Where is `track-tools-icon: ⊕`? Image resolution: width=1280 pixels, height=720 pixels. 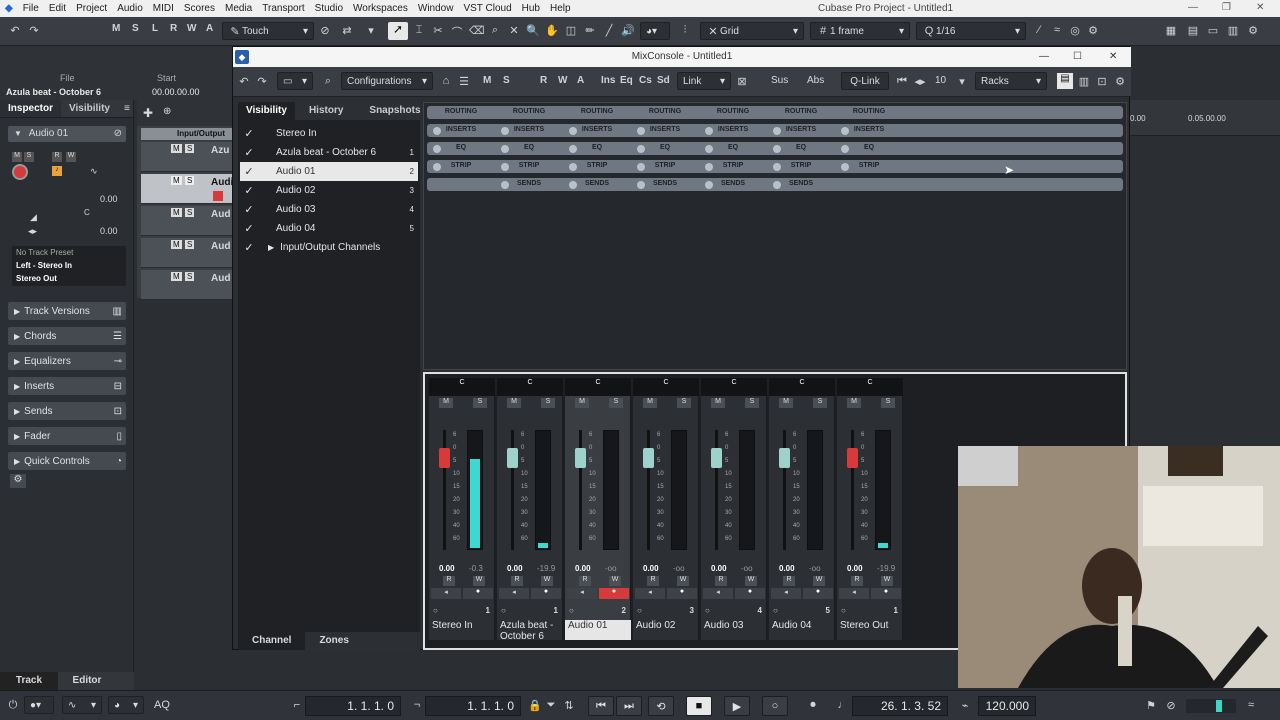
track-tools-icon: ⊕ is located at coordinates (167, 111).